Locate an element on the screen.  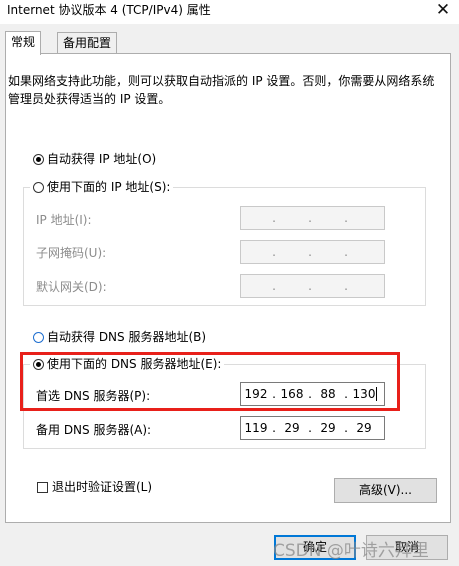
title-bar: Internet 协议版本 4 (TCP/IPv4) 属性 ✕ is located at coordinates (229, 12).